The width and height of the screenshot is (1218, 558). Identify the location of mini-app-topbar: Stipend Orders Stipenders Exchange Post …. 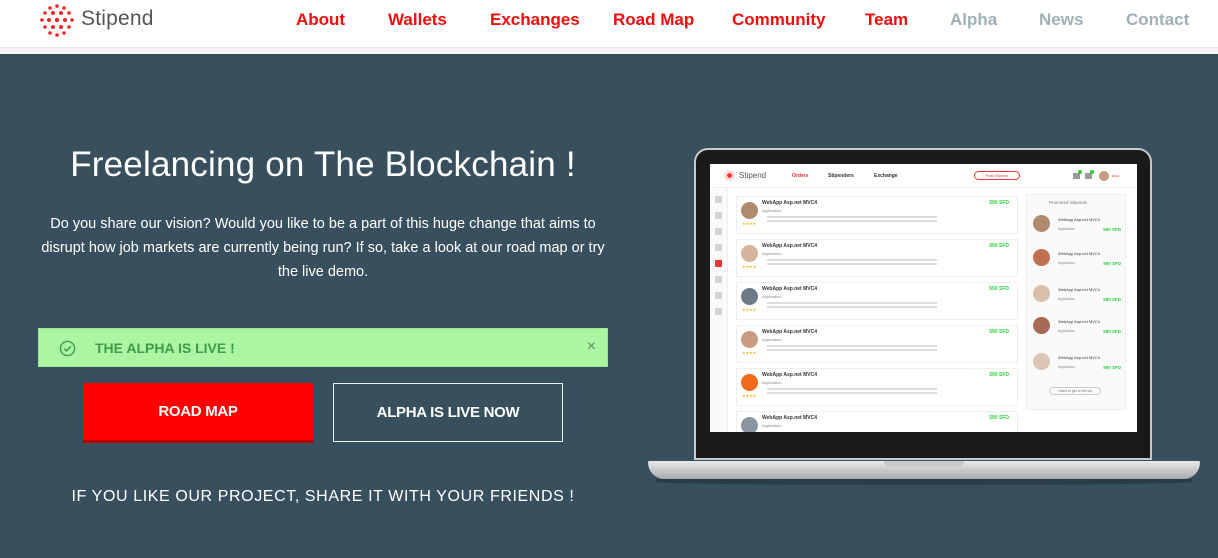
(923, 176).